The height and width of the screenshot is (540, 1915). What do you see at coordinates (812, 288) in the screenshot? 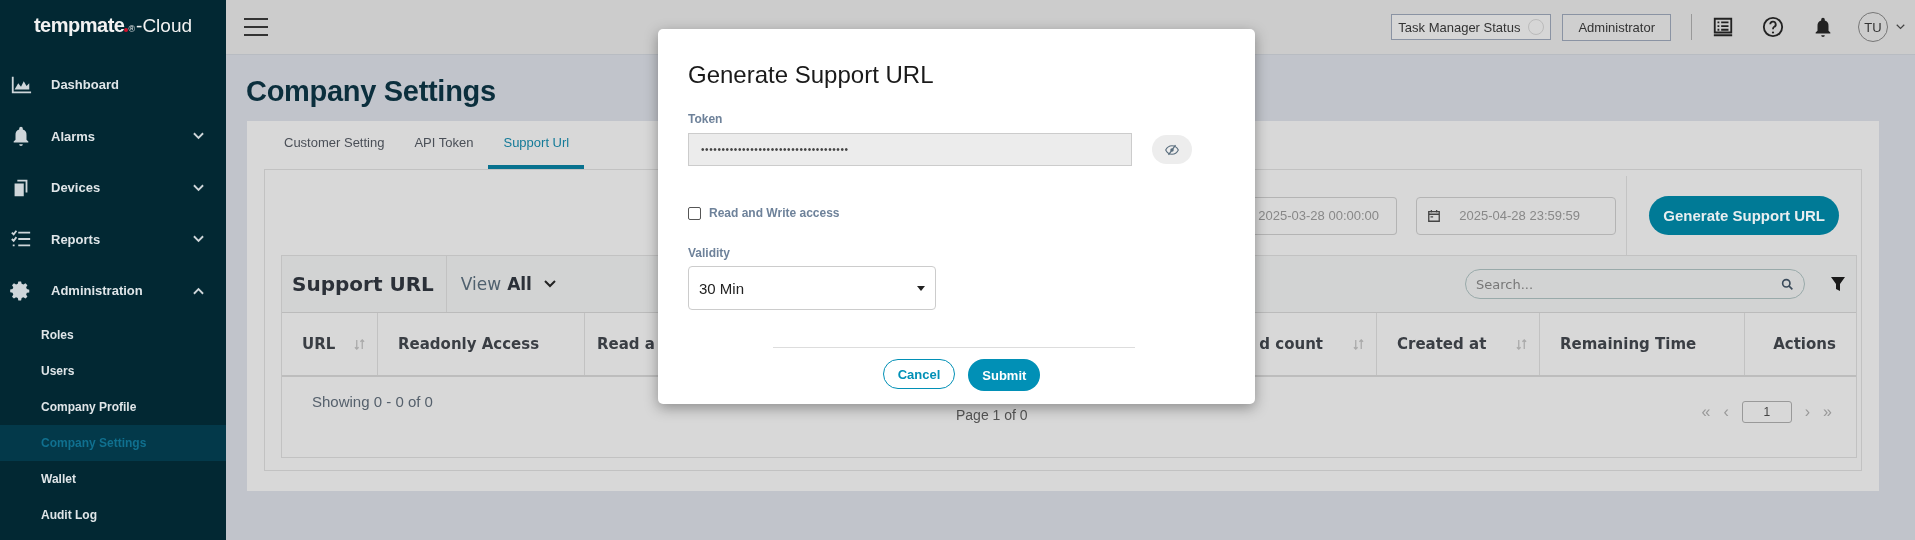
I see `validity-dropdown: 30 Min` at bounding box center [812, 288].